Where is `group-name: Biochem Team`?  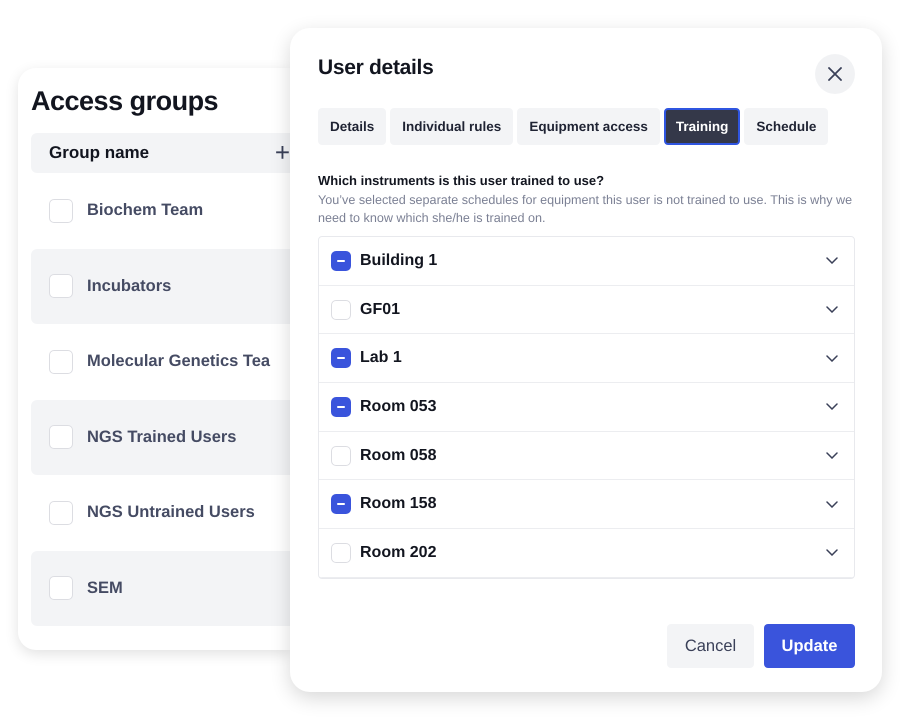
group-name: Biochem Team is located at coordinates (145, 210).